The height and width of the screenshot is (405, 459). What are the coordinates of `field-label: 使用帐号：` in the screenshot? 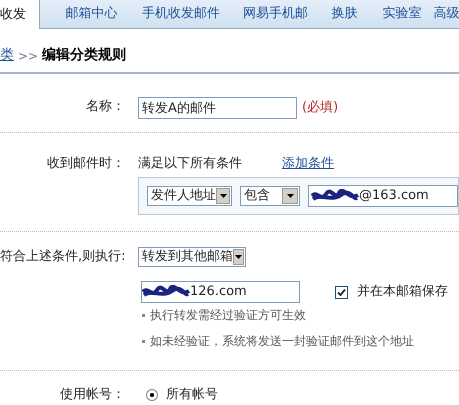 It's located at (92, 395).